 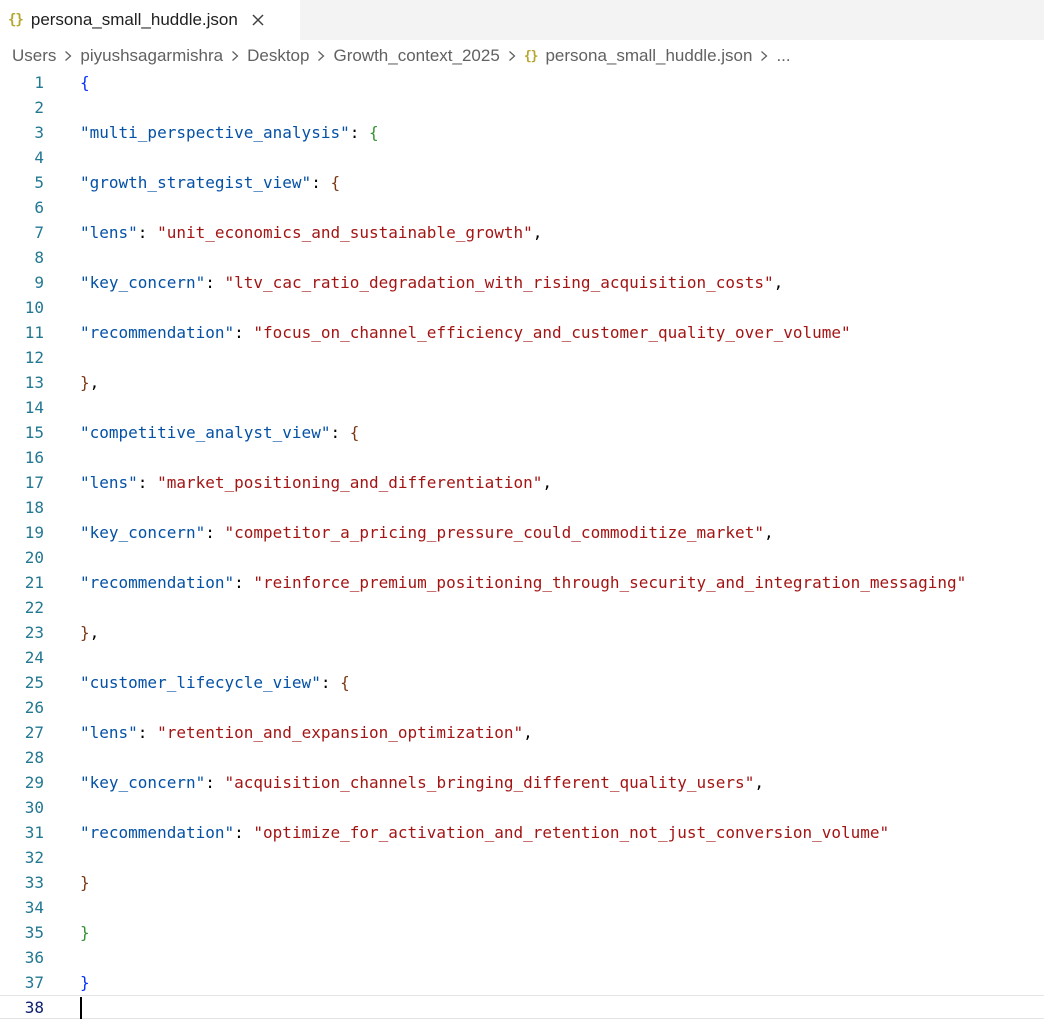 I want to click on tab-label: persona_small_huddle.json, so click(x=134, y=19).